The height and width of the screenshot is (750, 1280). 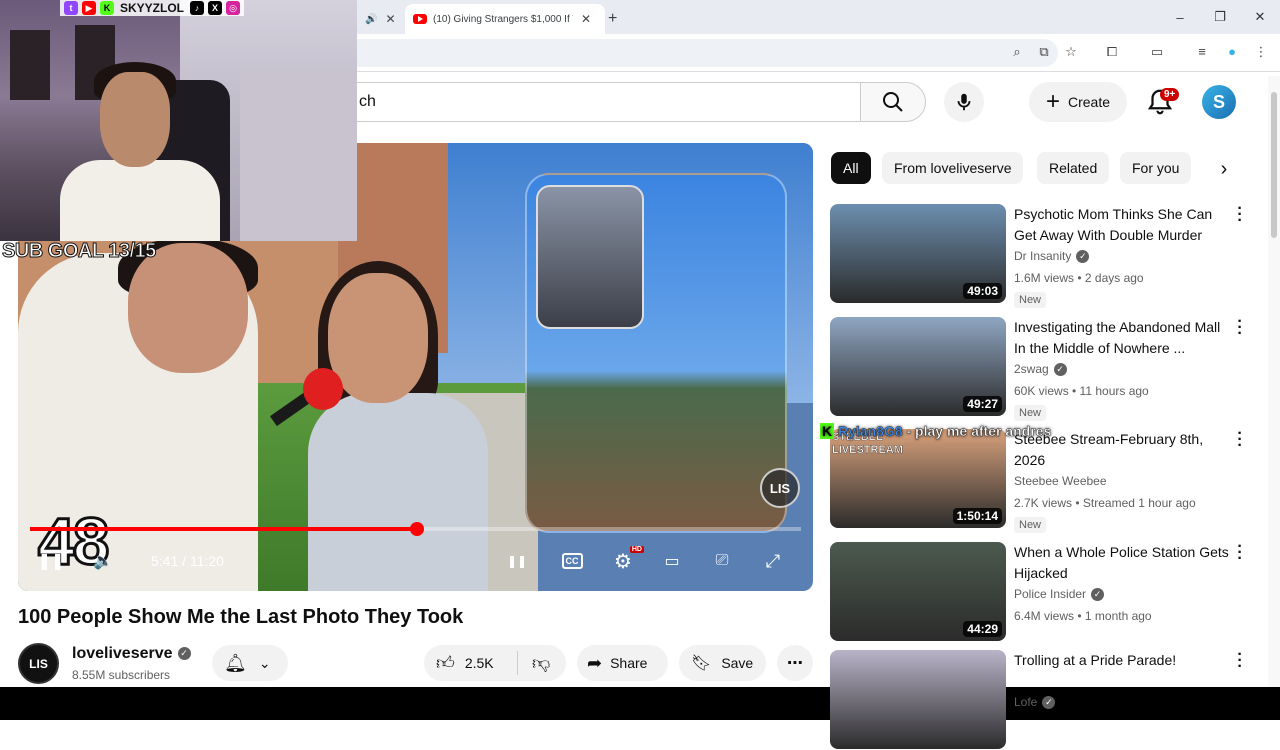 What do you see at coordinates (264, 662) in the screenshot?
I see `chevron-down-icon: ⌄` at bounding box center [264, 662].